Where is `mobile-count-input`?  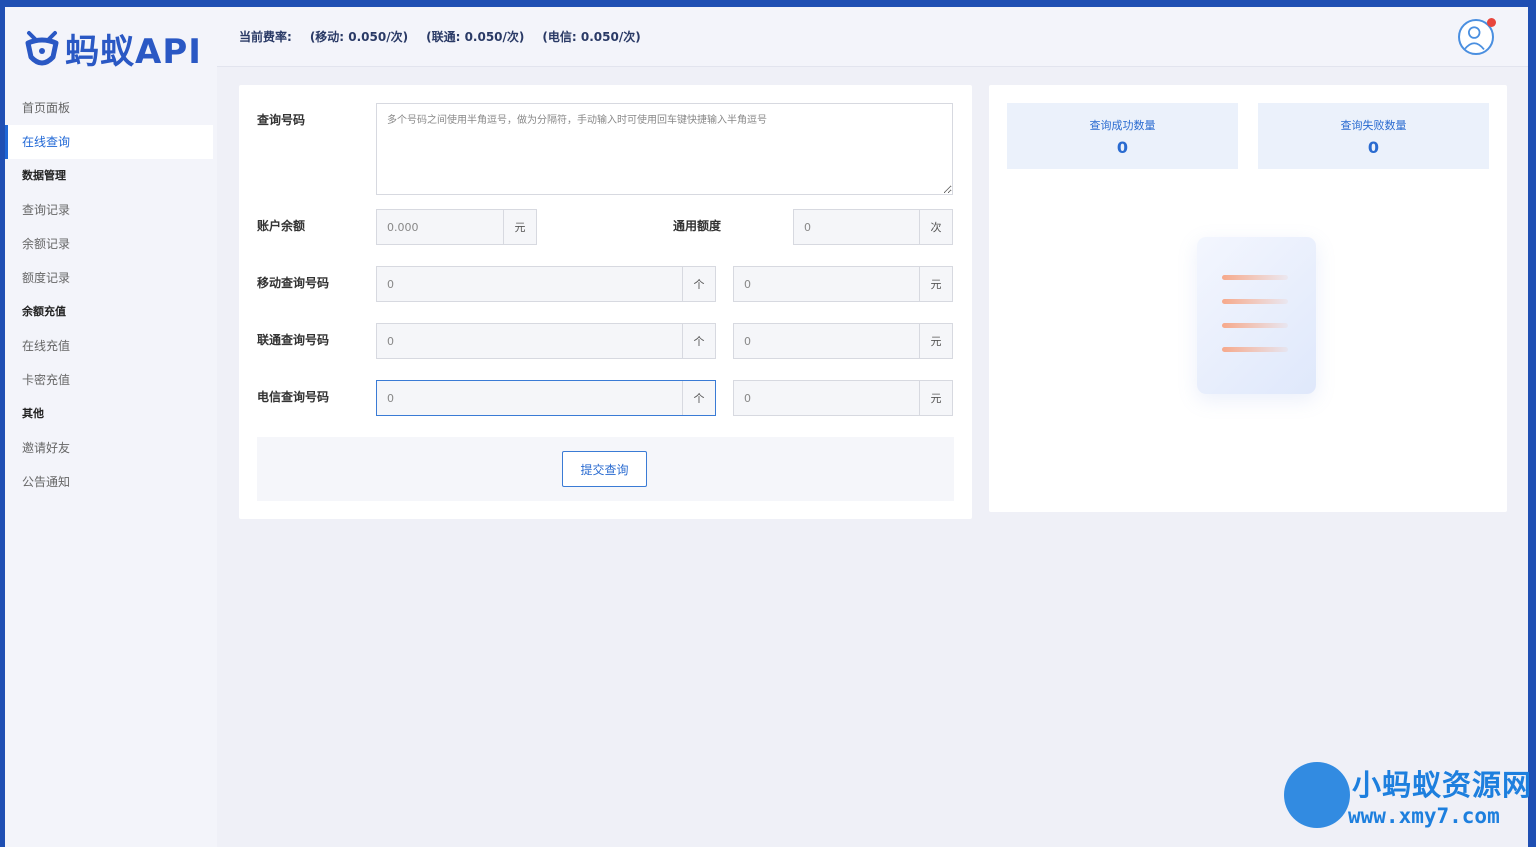
mobile-count-input is located at coordinates (529, 284).